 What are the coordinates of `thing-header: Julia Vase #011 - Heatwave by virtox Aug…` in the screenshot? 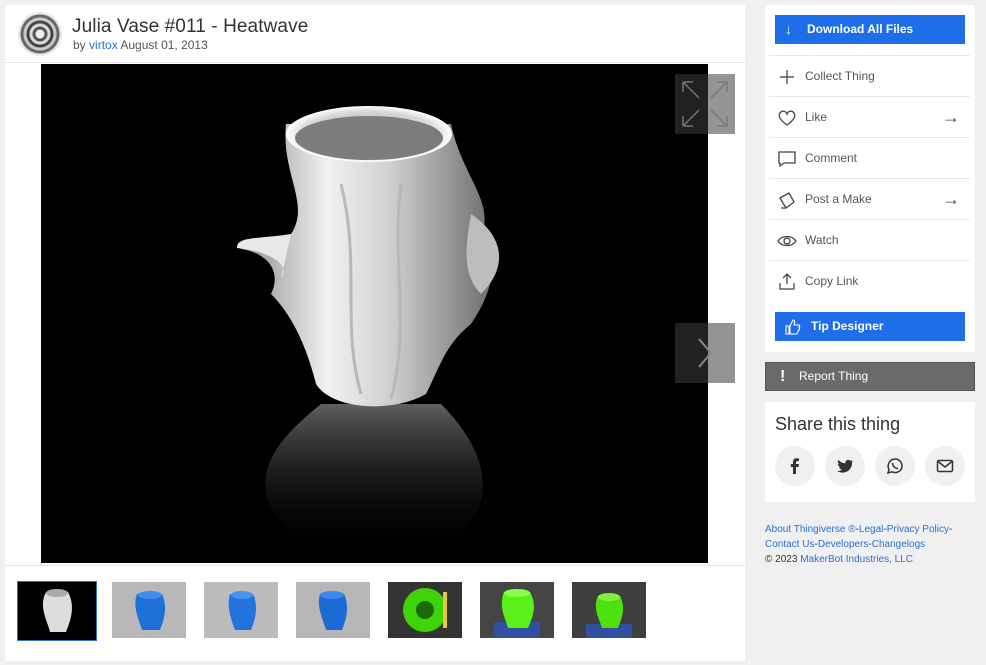 It's located at (375, 34).